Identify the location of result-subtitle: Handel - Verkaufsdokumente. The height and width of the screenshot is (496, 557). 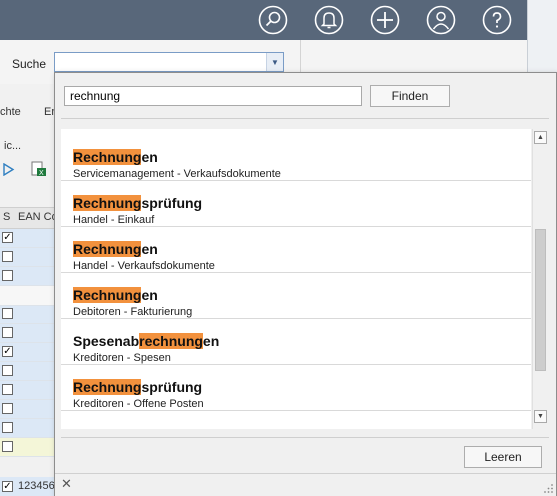
(144, 266).